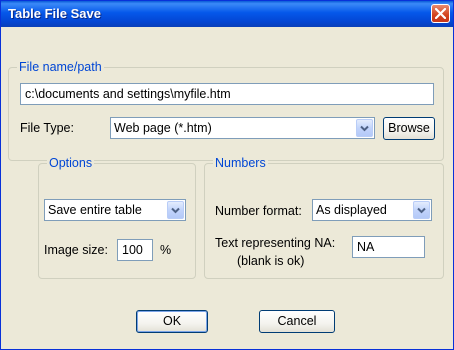 Image resolution: width=454 pixels, height=350 pixels. What do you see at coordinates (166, 250) in the screenshot?
I see `percent-sign: %` at bounding box center [166, 250].